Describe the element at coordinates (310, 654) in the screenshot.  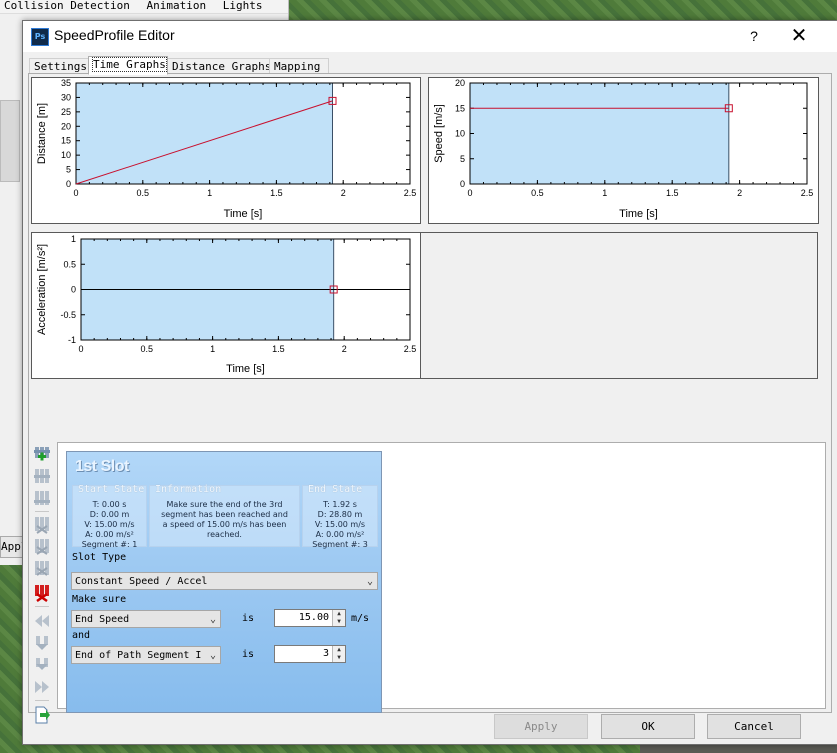
I see `condition2-value-stepper: 3 ▲ ▼` at that location.